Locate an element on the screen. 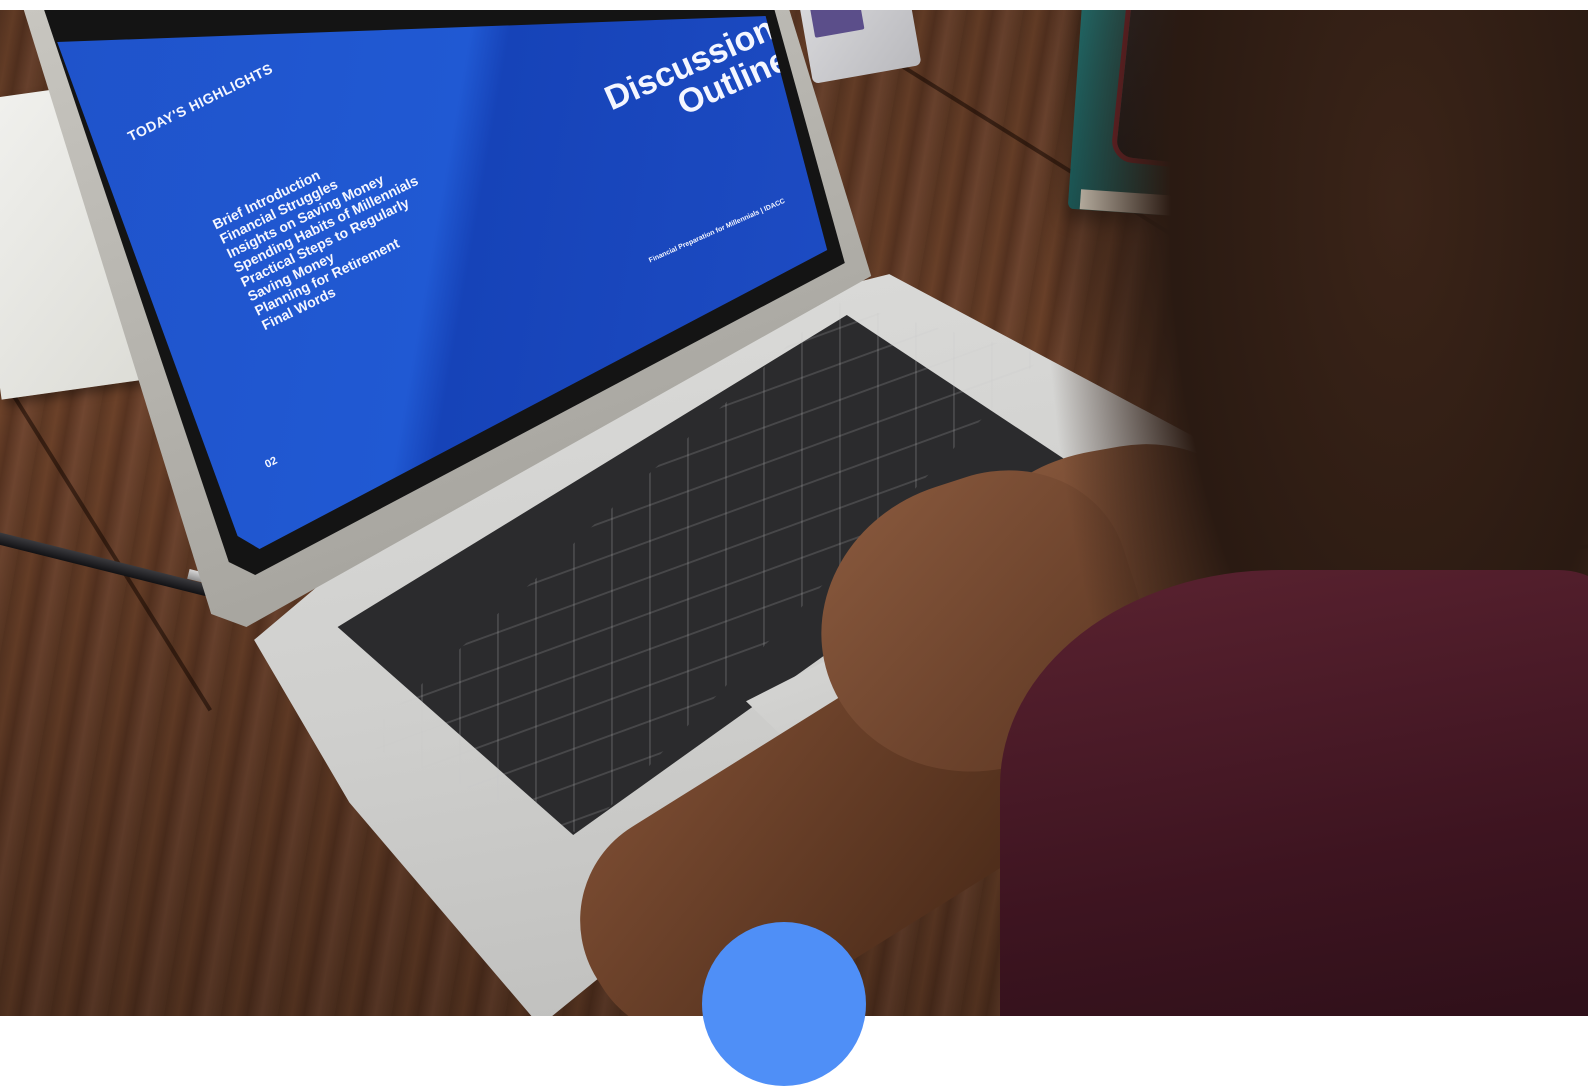 The height and width of the screenshot is (1086, 1588). tablet-device is located at coordinates (860, 47).